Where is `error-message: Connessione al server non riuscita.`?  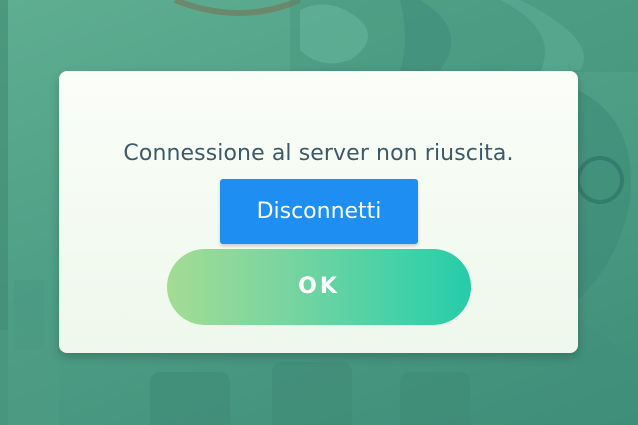 error-message: Connessione al server non riuscita. is located at coordinates (318, 153).